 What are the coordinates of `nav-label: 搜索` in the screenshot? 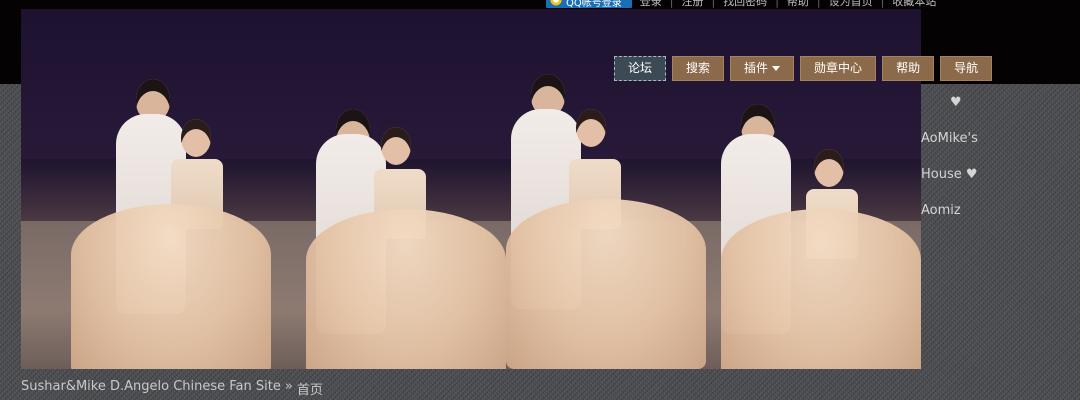 It's located at (698, 68).